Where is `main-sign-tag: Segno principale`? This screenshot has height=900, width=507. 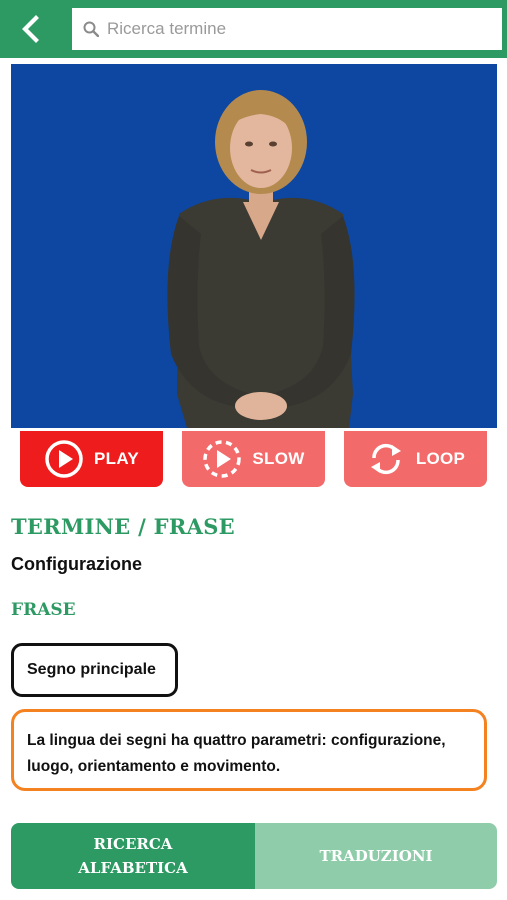 main-sign-tag: Segno principale is located at coordinates (94, 670).